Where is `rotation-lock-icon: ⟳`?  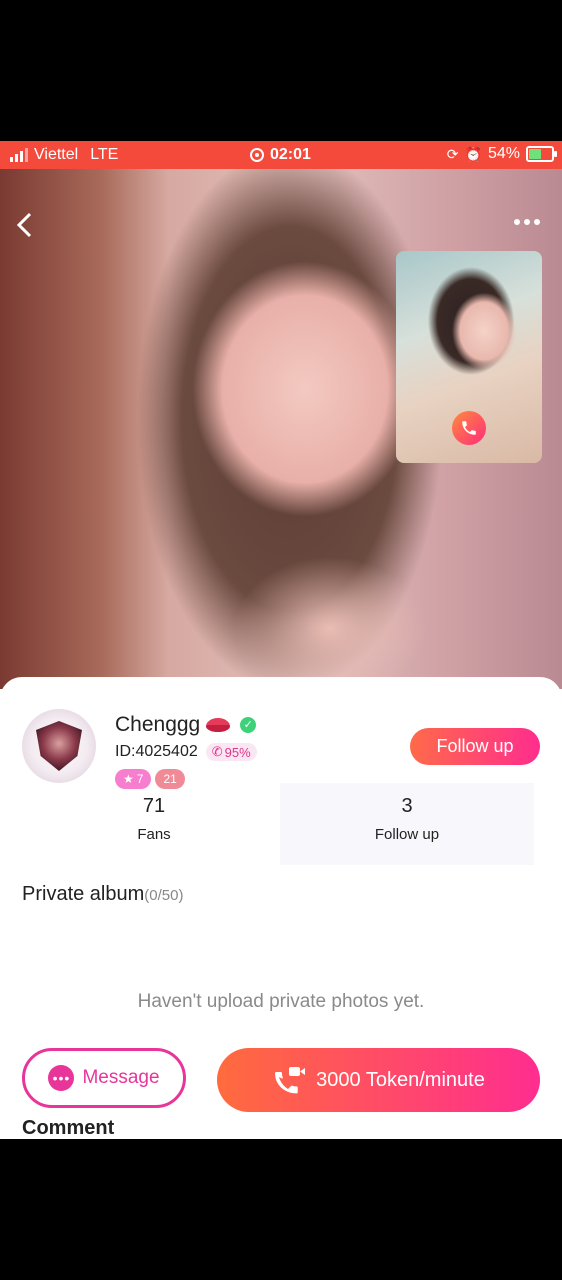
rotation-lock-icon: ⟳ is located at coordinates (452, 153).